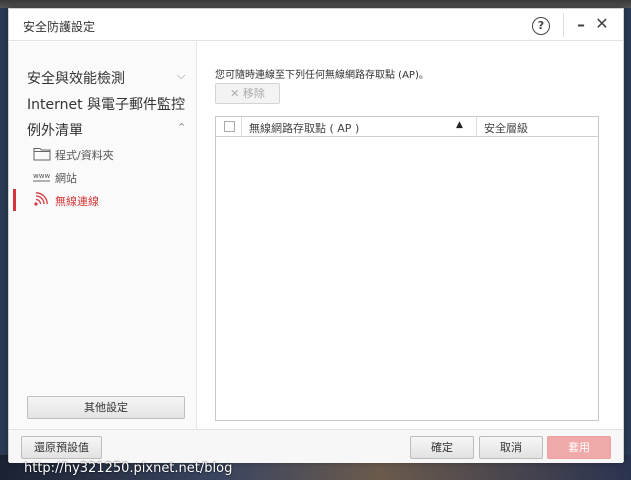 This screenshot has width=631, height=480. What do you see at coordinates (77, 201) in the screenshot?
I see `sidebar-subitem-label: 無線連線` at bounding box center [77, 201].